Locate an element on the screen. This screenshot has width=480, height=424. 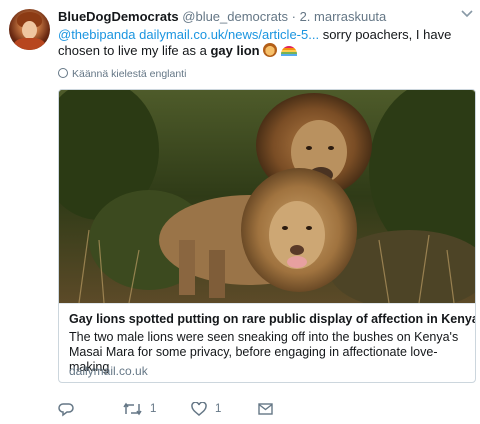
reply-button is located at coordinates (70, 409).